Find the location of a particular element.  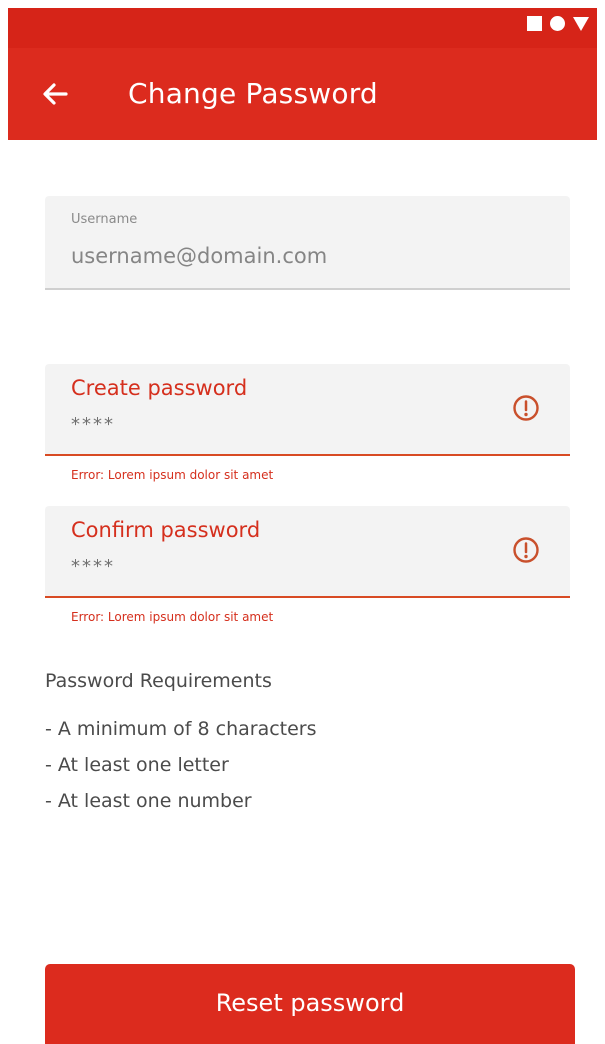

app-bar: Change Password is located at coordinates (302, 94).